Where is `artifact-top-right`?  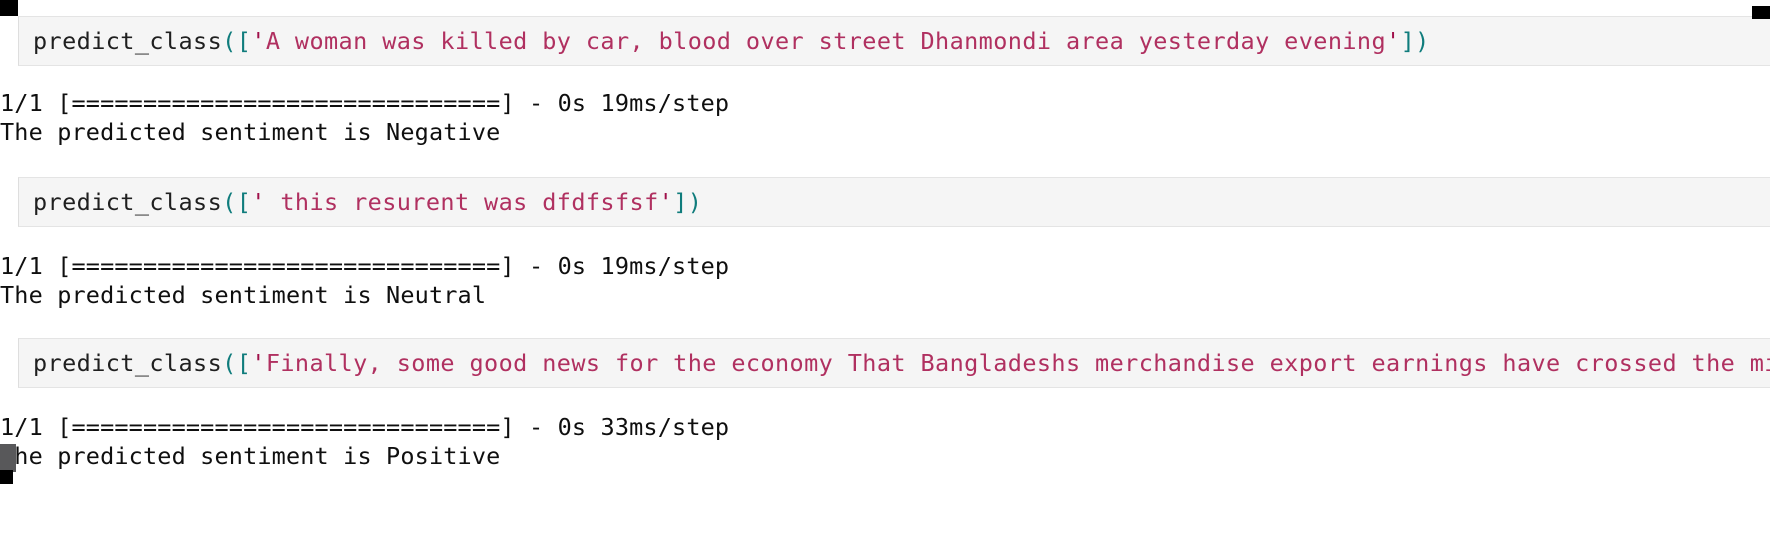 artifact-top-right is located at coordinates (1761, 12).